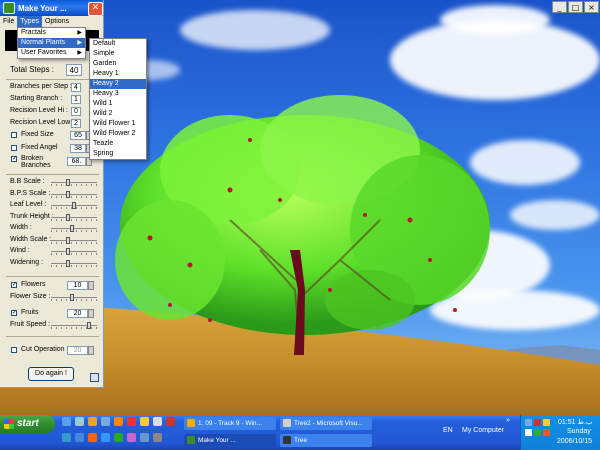 The width and height of the screenshot is (600, 450). Describe the element at coordinates (170, 421) in the screenshot. I see `quicklaunch-pdf-icon` at that location.